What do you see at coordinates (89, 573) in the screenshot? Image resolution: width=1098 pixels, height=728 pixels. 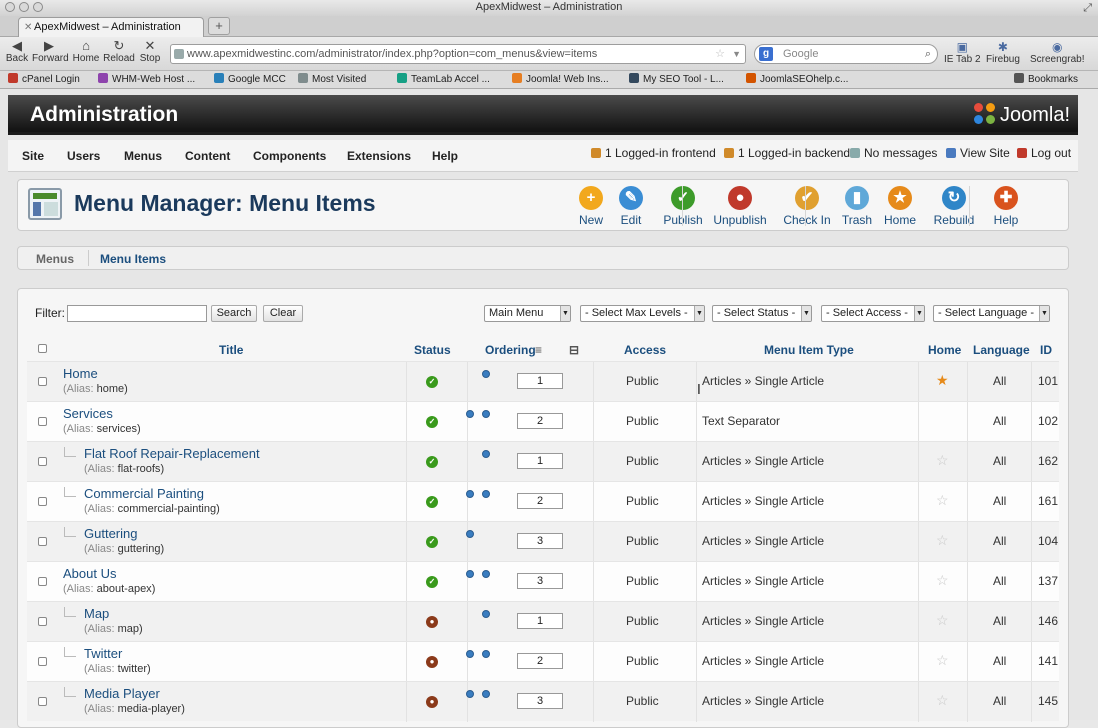 I see `menu-item-title-link: About Us` at bounding box center [89, 573].